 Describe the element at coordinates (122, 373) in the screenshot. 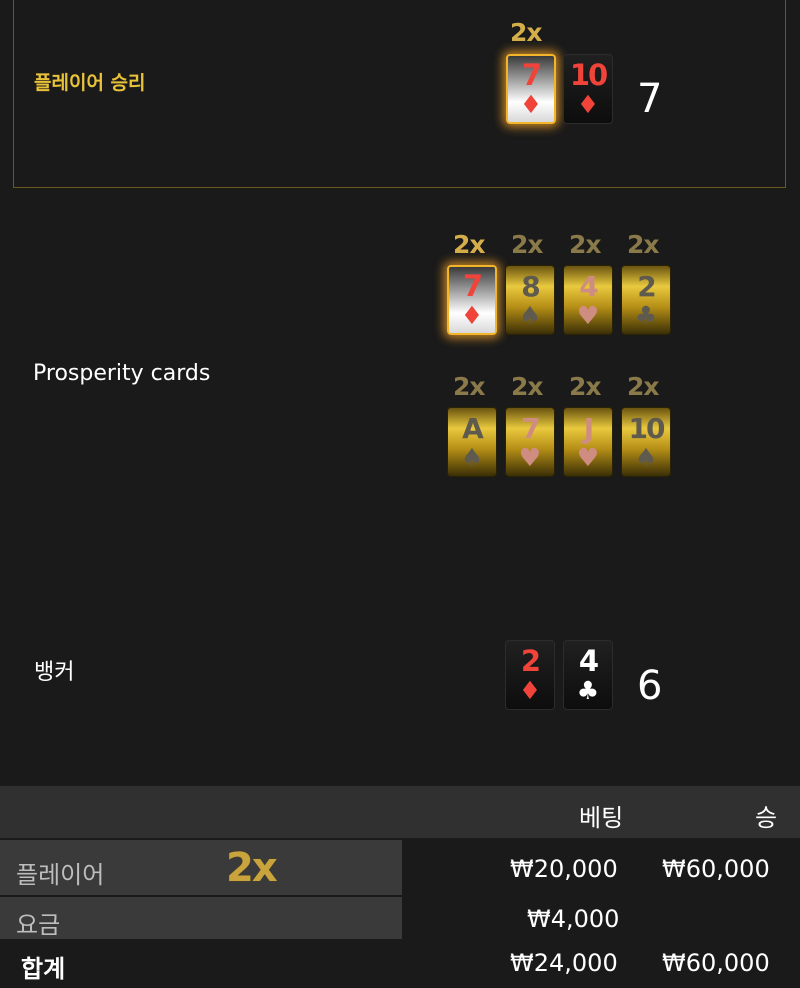

I see `prosperity-cards-label: Prosperity cards` at that location.